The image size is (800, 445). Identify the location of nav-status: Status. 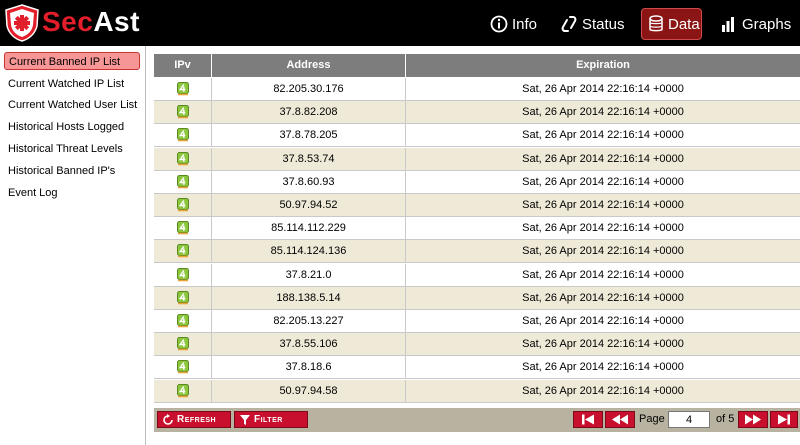
(592, 24).